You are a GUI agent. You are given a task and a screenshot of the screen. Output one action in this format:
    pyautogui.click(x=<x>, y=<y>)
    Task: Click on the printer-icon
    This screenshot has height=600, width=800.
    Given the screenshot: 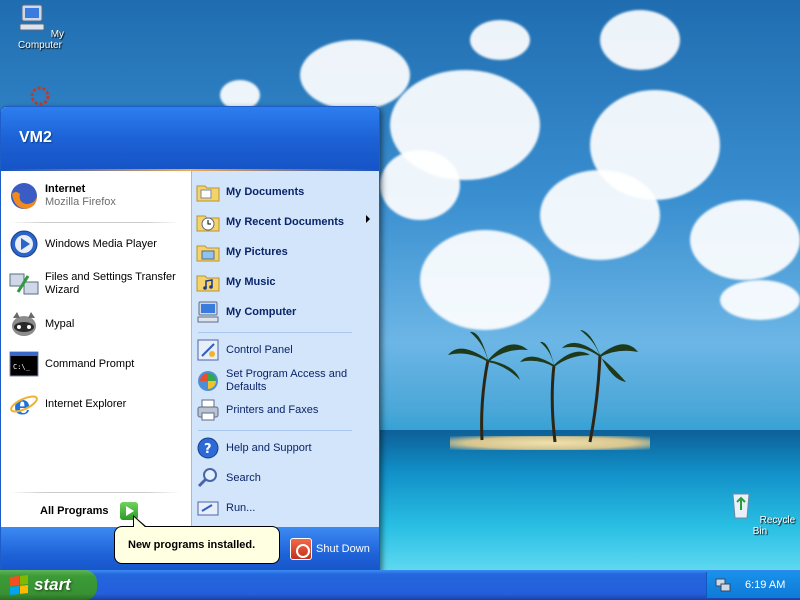 What is the action you would take?
    pyautogui.click(x=208, y=410)
    